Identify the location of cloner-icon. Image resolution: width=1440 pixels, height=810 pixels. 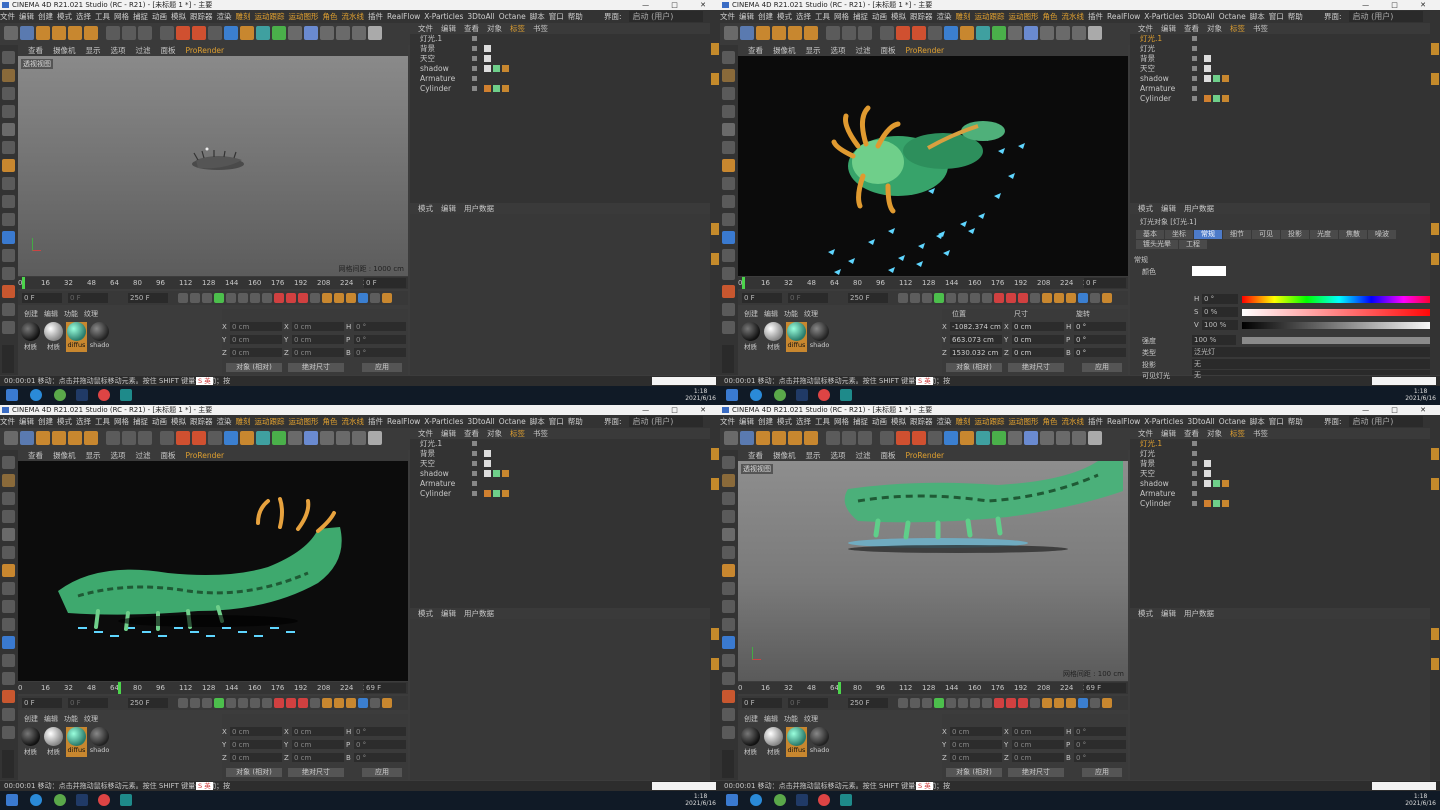
(279, 438).